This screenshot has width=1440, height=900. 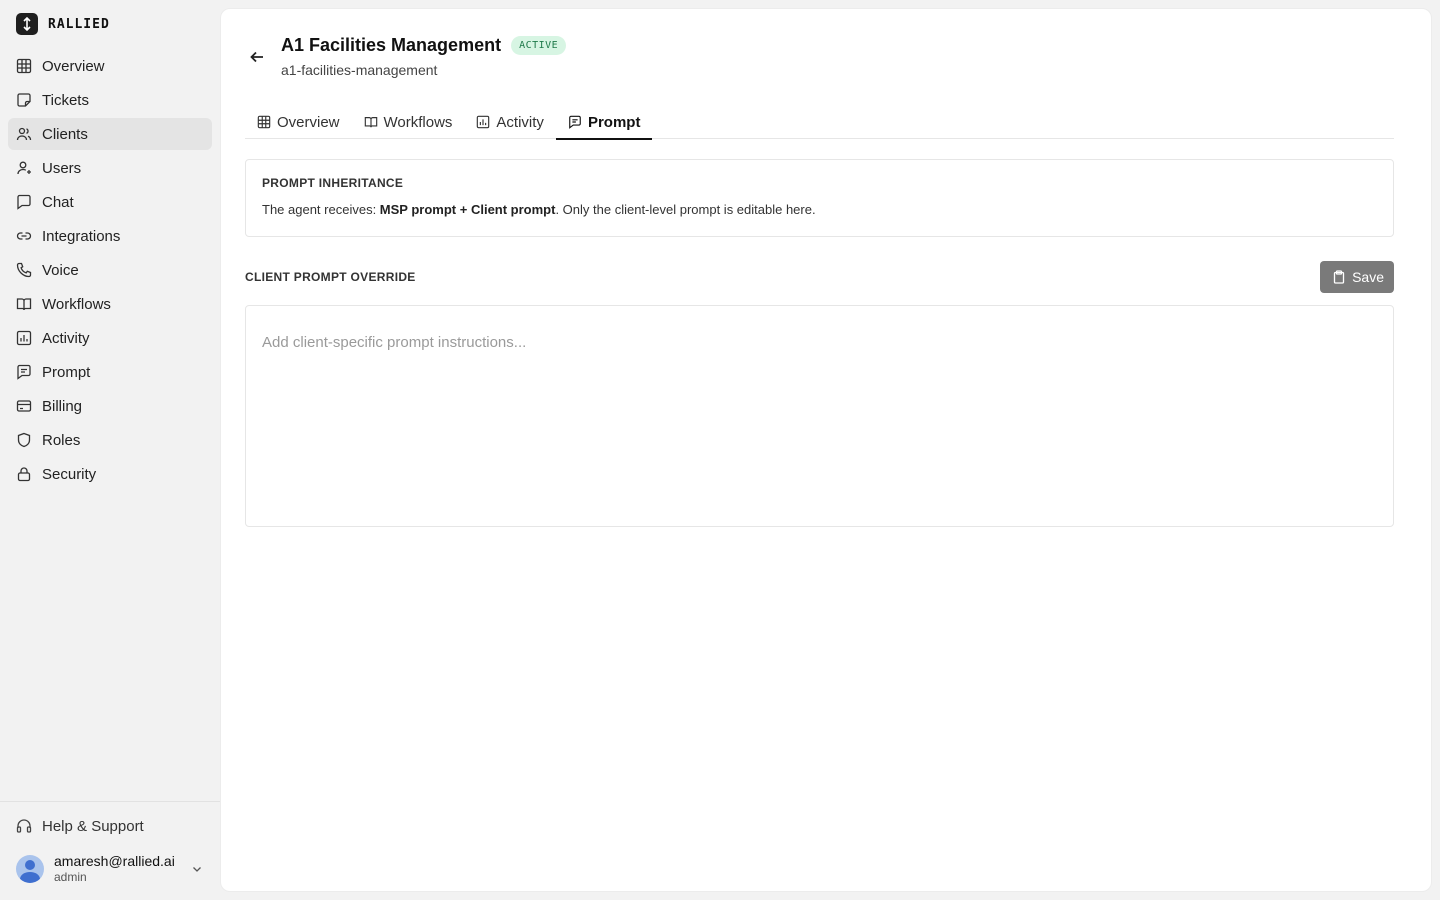 I want to click on sidebar-item-chat: Chat, so click(x=110, y=202).